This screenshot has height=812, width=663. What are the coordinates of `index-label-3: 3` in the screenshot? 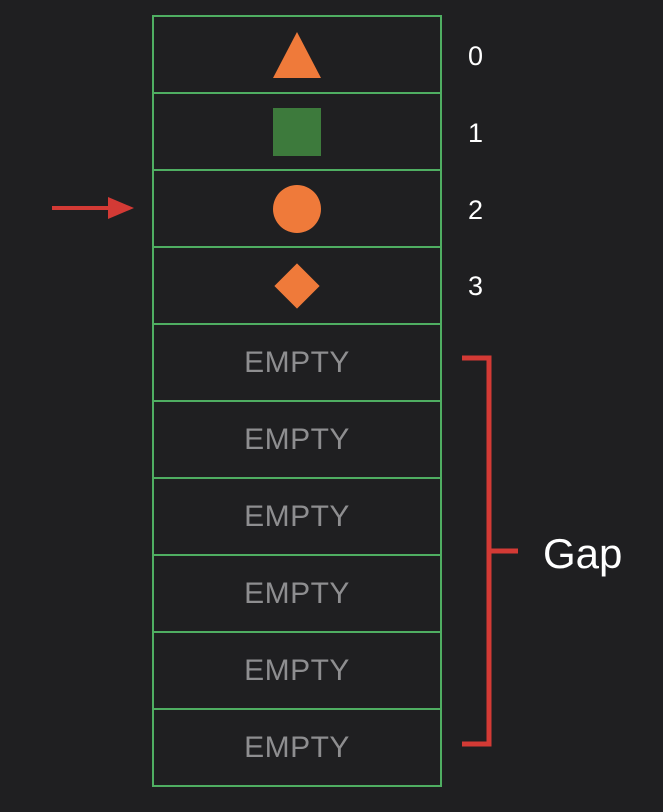 It's located at (476, 286).